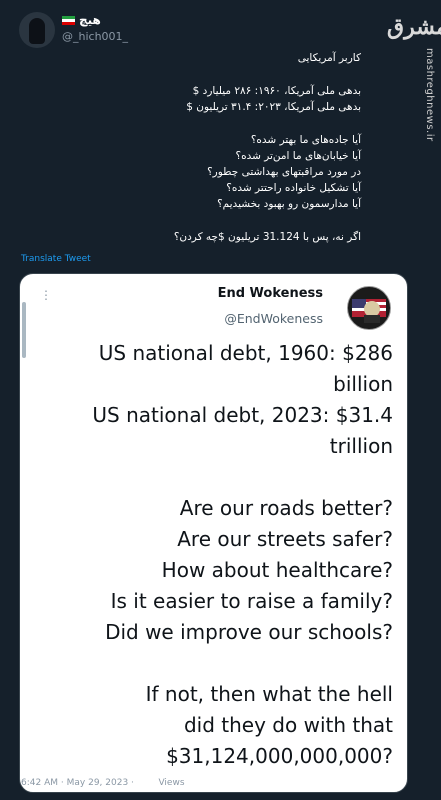 This screenshot has width=441, height=800. What do you see at coordinates (429, 95) in the screenshot?
I see `site-watermark: mashreghnews.ir` at bounding box center [429, 95].